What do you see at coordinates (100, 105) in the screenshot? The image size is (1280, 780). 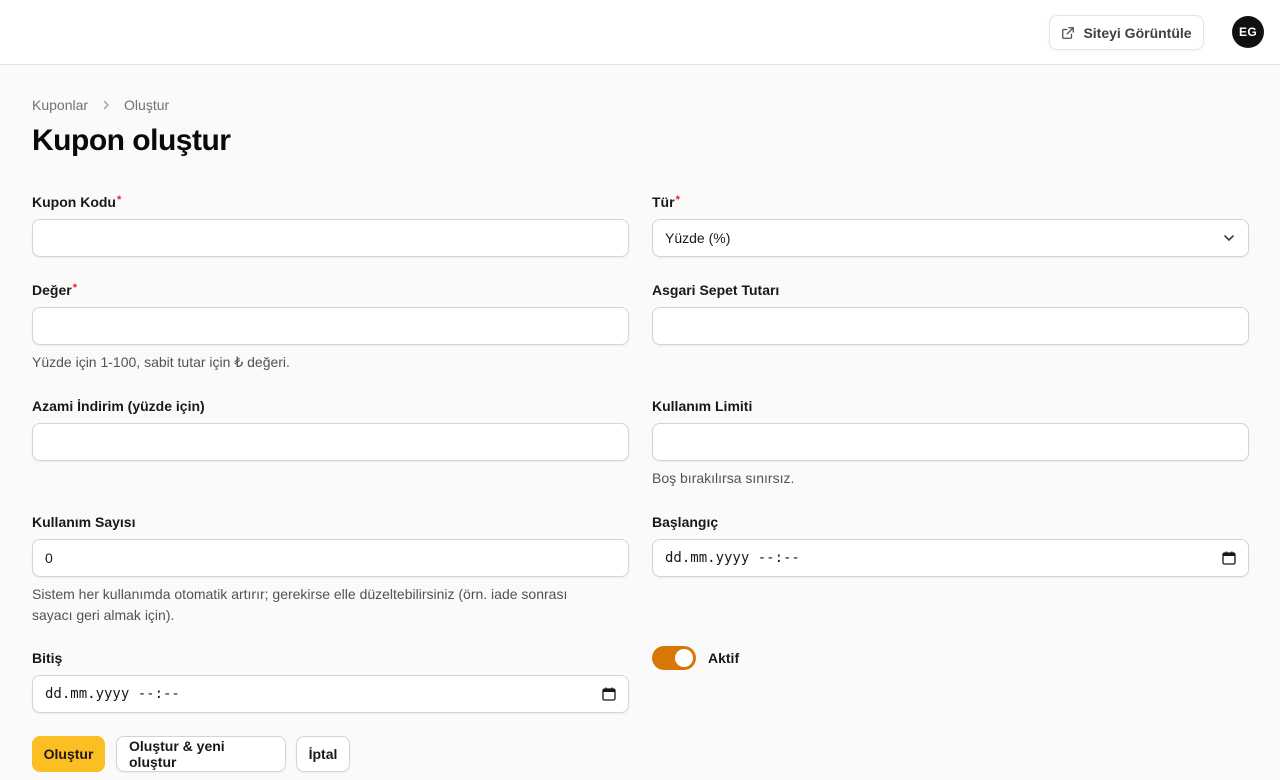 I see `breadcrumb: Kuponlar Oluştur` at bounding box center [100, 105].